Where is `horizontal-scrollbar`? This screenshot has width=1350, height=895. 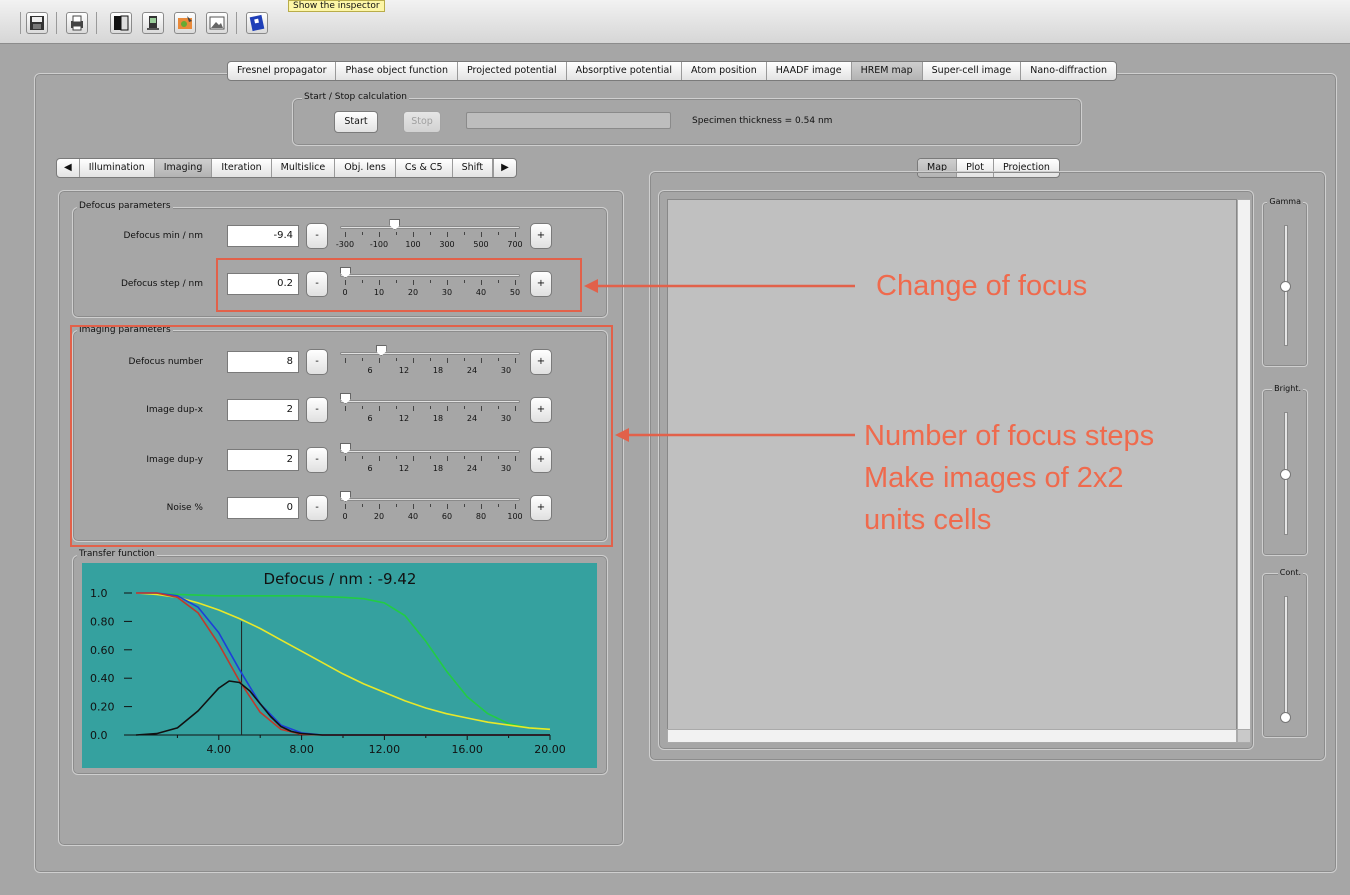
horizontal-scrollbar is located at coordinates (952, 736).